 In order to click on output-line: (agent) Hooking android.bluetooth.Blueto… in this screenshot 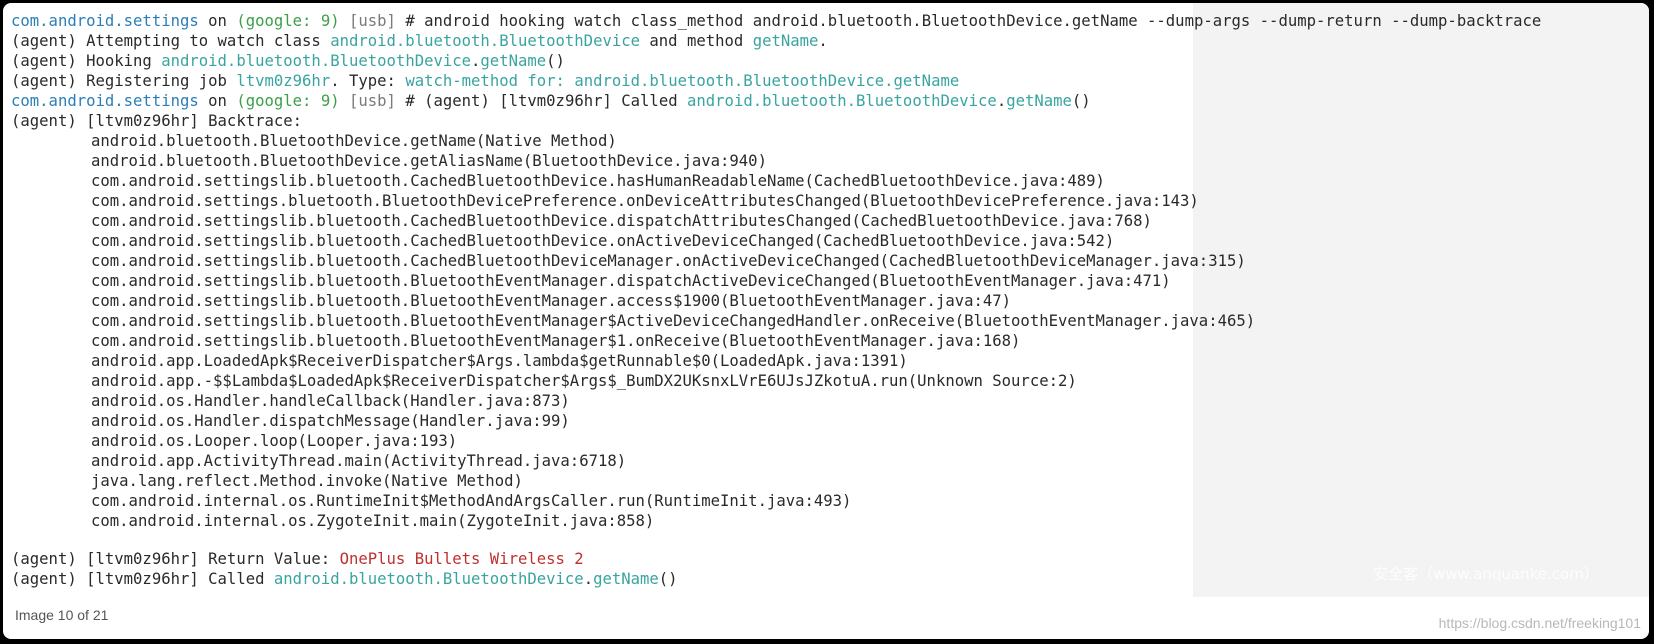, I will do `click(830, 61)`.